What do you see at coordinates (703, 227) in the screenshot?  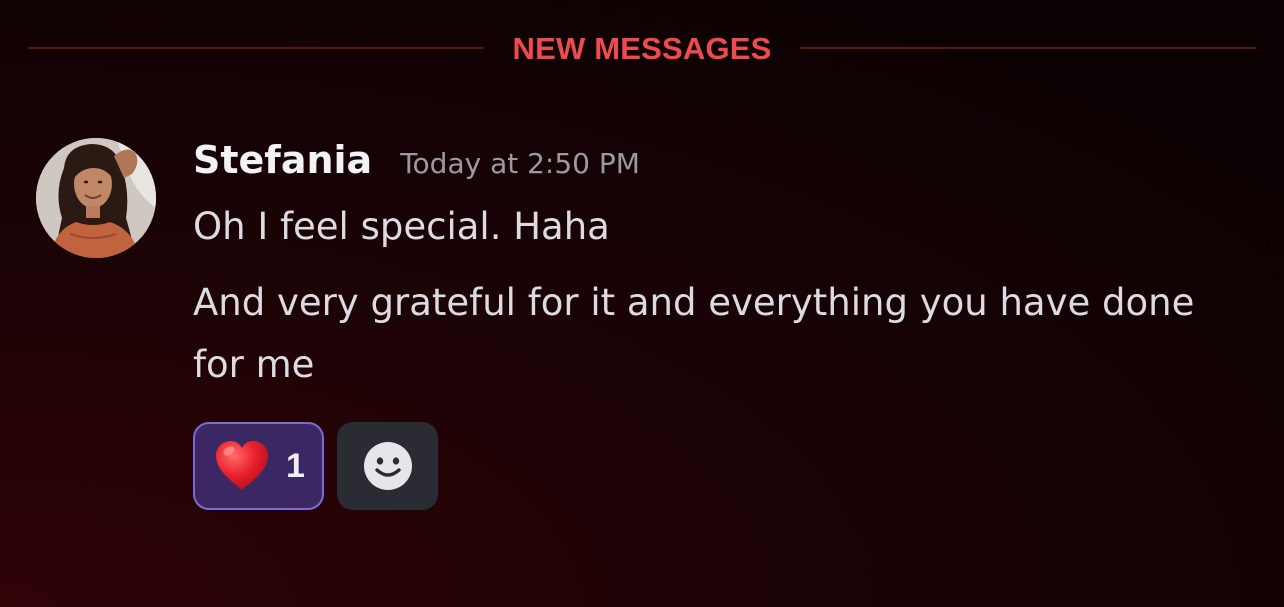 I see `message-text: Oh I feel special. Haha` at bounding box center [703, 227].